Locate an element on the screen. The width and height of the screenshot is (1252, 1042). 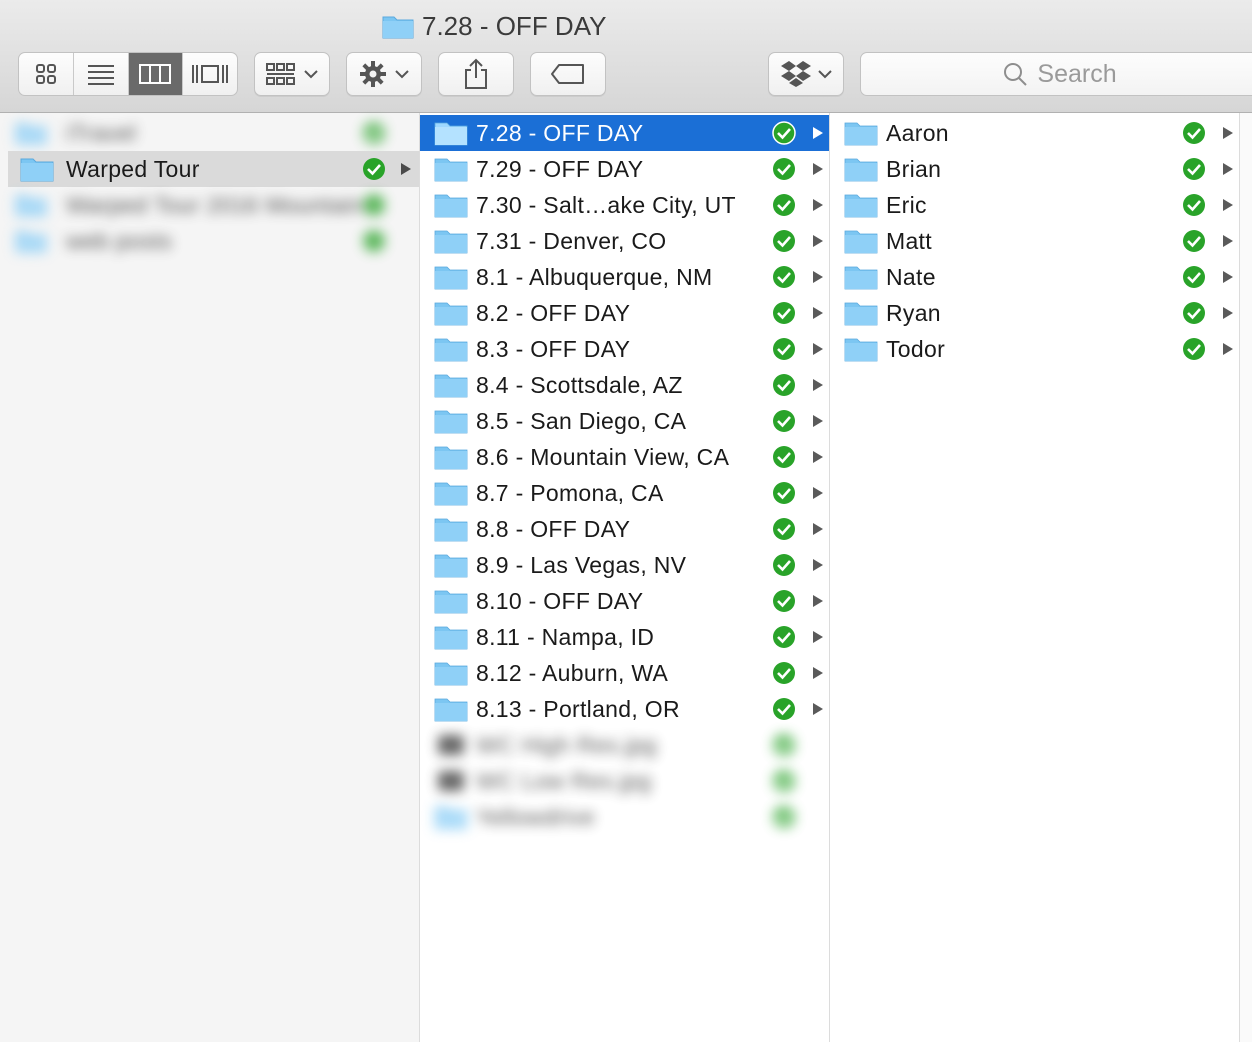
list-item: Matt is located at coordinates (1034, 241).